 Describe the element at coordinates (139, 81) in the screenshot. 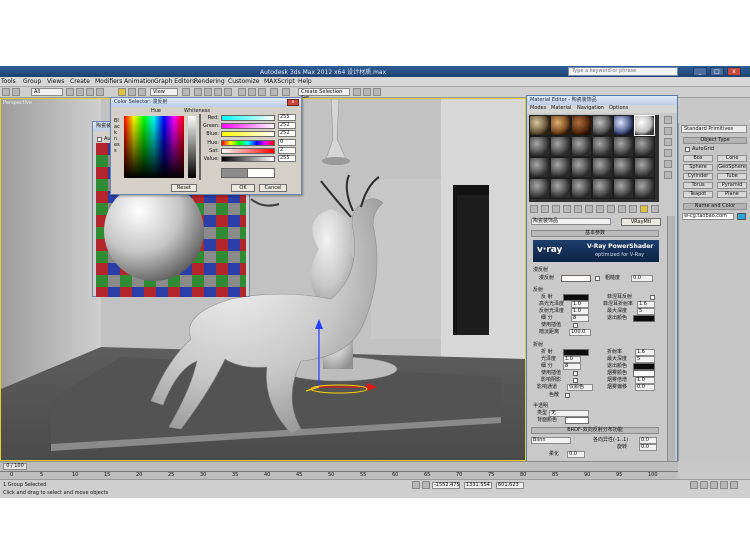

I see `menu-animation: Animation` at that location.